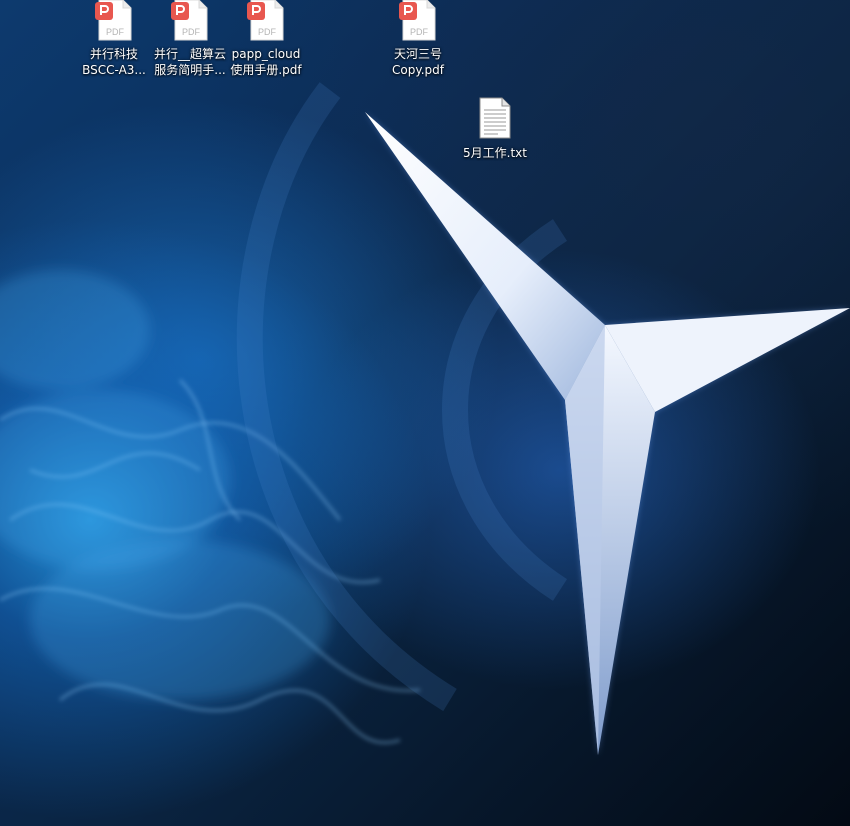 This screenshot has height=826, width=850. What do you see at coordinates (417, 70) in the screenshot?
I see `file-label-line2: Copy.pdf` at bounding box center [417, 70].